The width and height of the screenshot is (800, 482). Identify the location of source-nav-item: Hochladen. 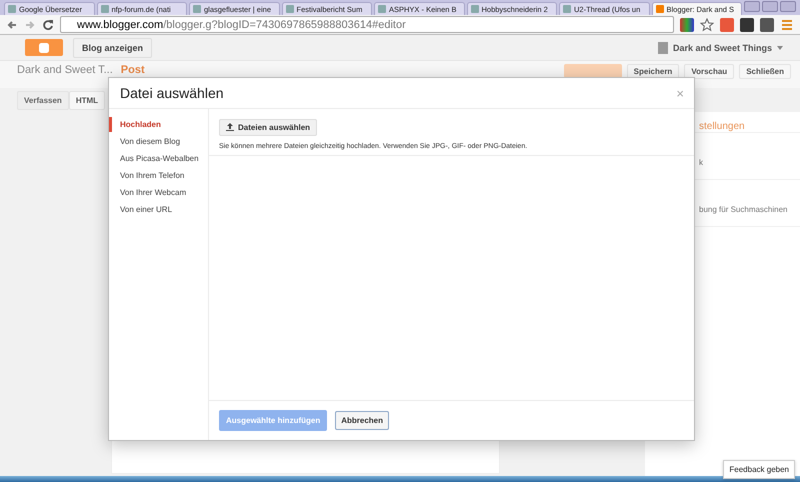
(158, 124).